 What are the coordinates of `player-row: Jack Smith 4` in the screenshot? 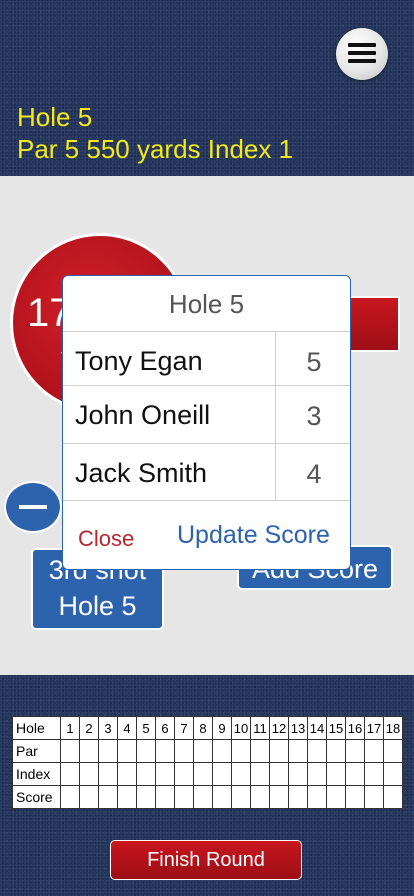 It's located at (206, 472).